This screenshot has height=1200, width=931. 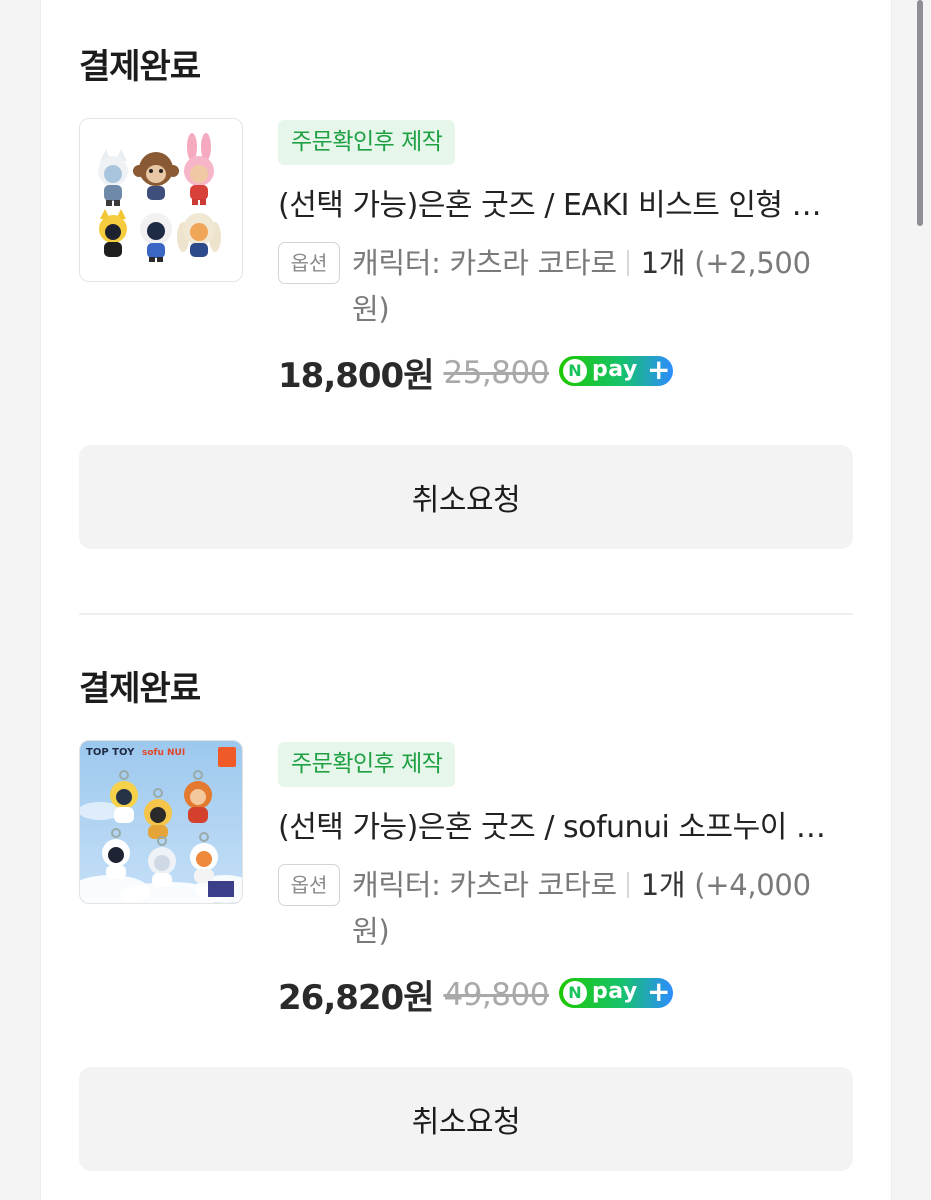 What do you see at coordinates (163, 753) in the screenshot?
I see `thumb-collab-text: sofu NUI` at bounding box center [163, 753].